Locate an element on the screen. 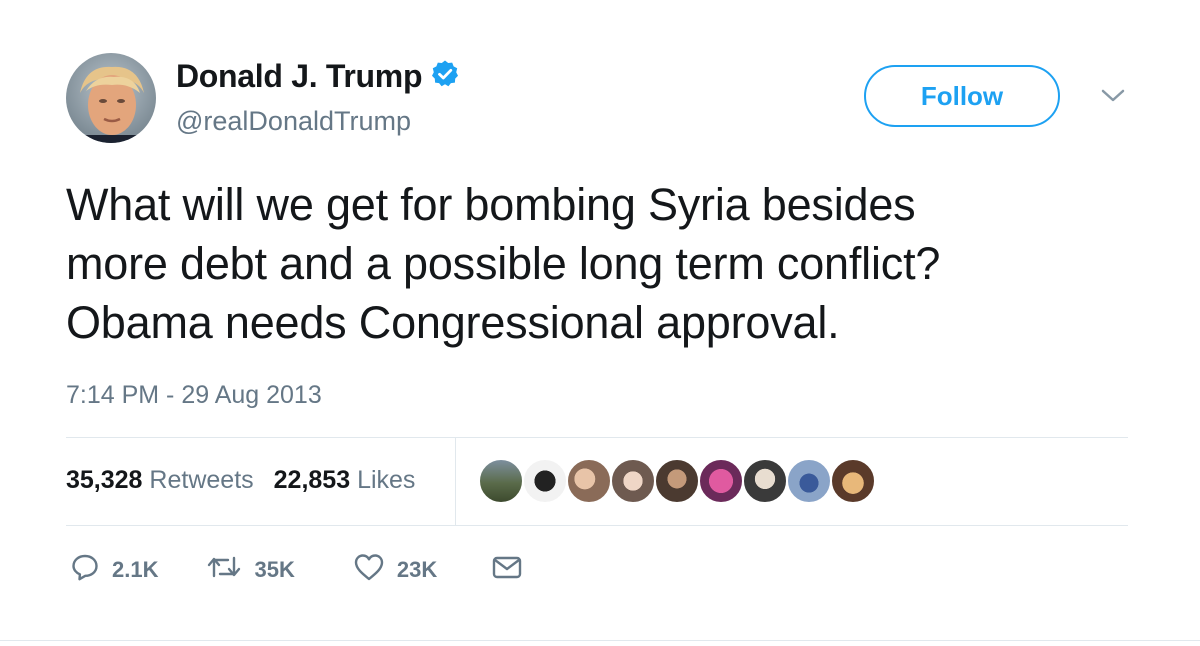 Image resolution: width=1200 pixels, height=646 pixels. bottom-border is located at coordinates (600, 640).